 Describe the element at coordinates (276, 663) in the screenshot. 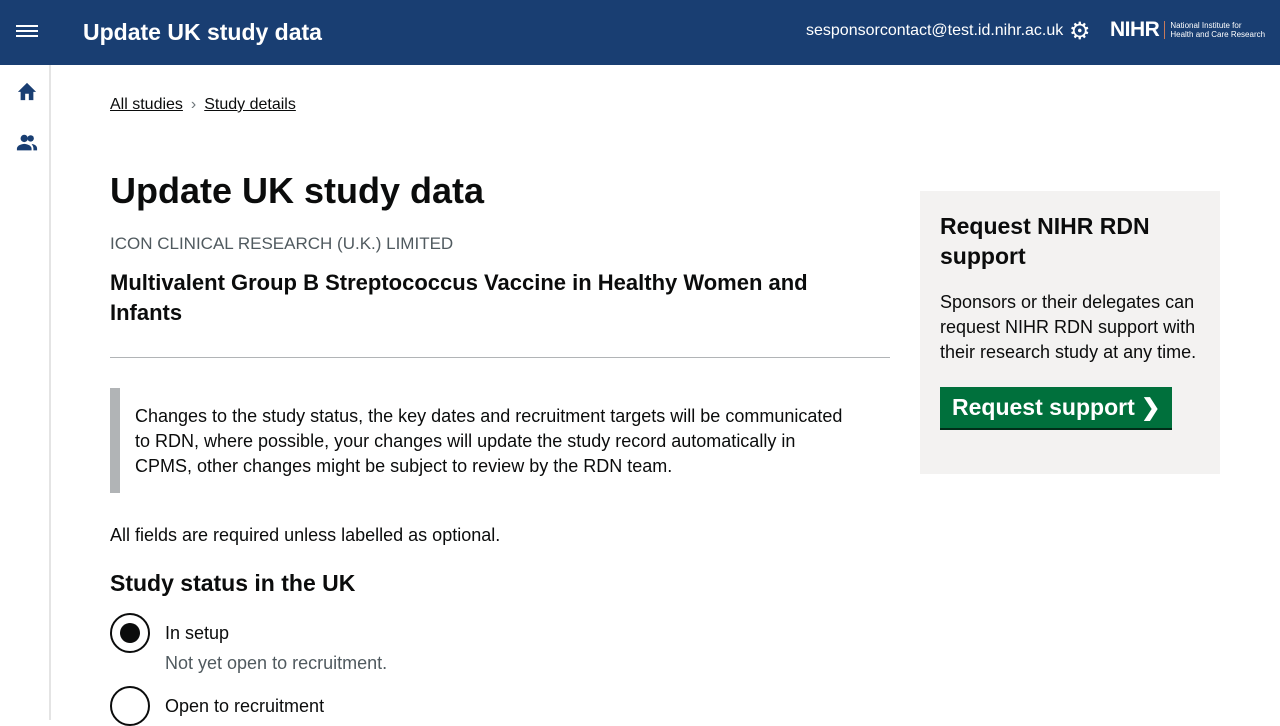

I see `radio-hint: Not yet open to recruitment.` at that location.